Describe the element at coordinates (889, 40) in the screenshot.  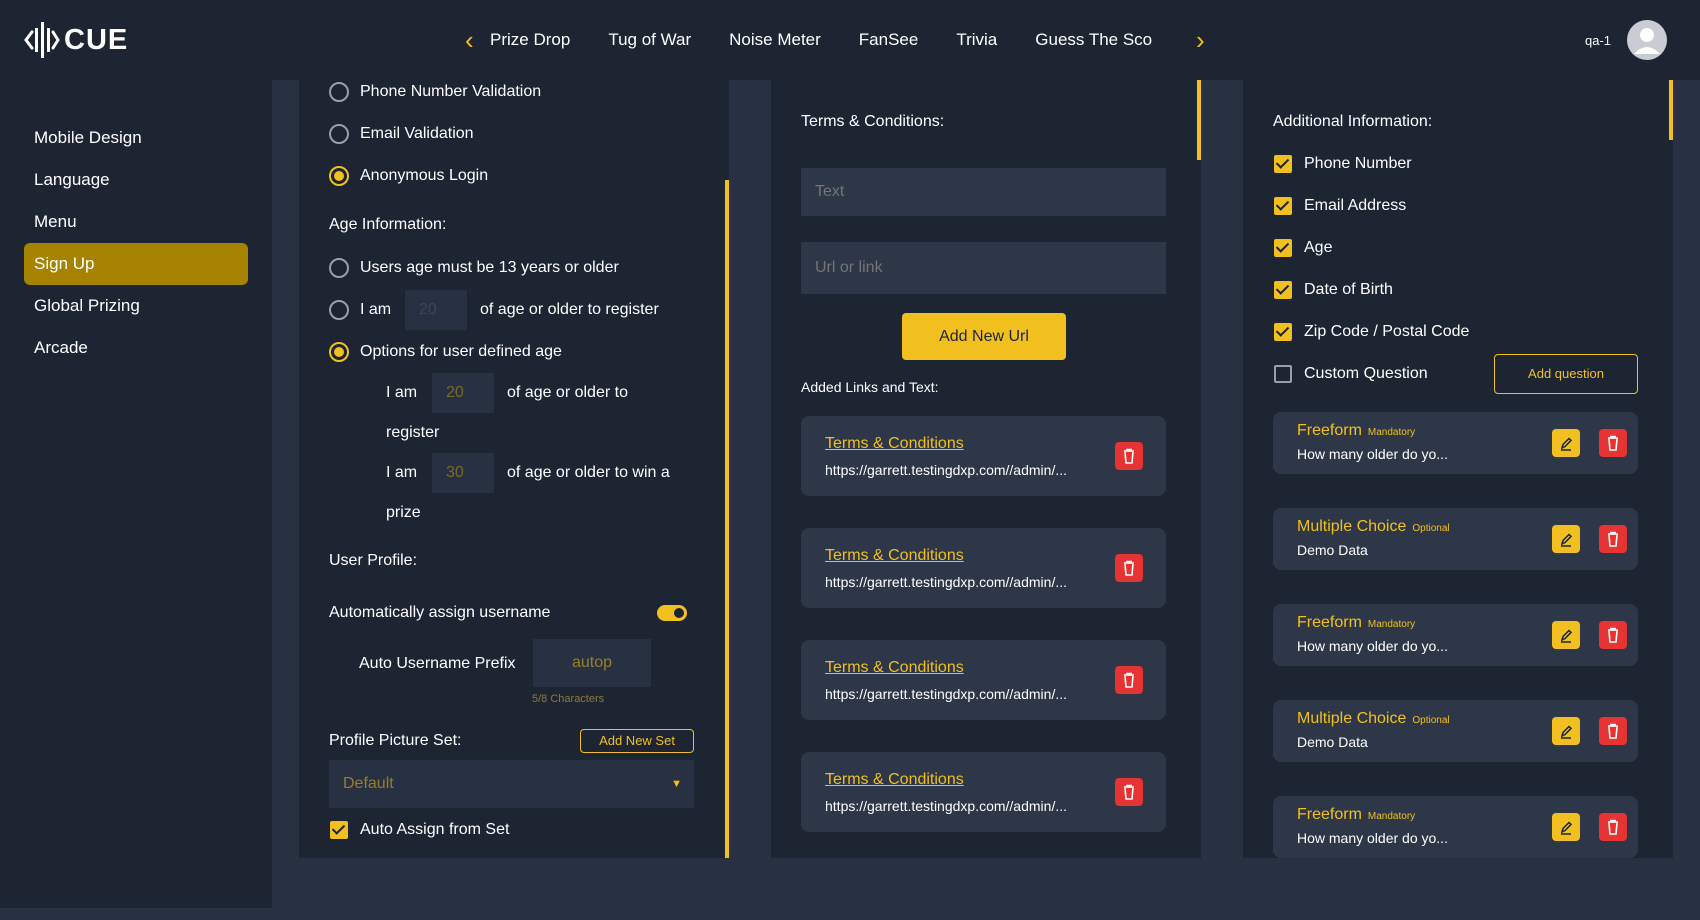
I see `tab-fansee: FanSee` at that location.